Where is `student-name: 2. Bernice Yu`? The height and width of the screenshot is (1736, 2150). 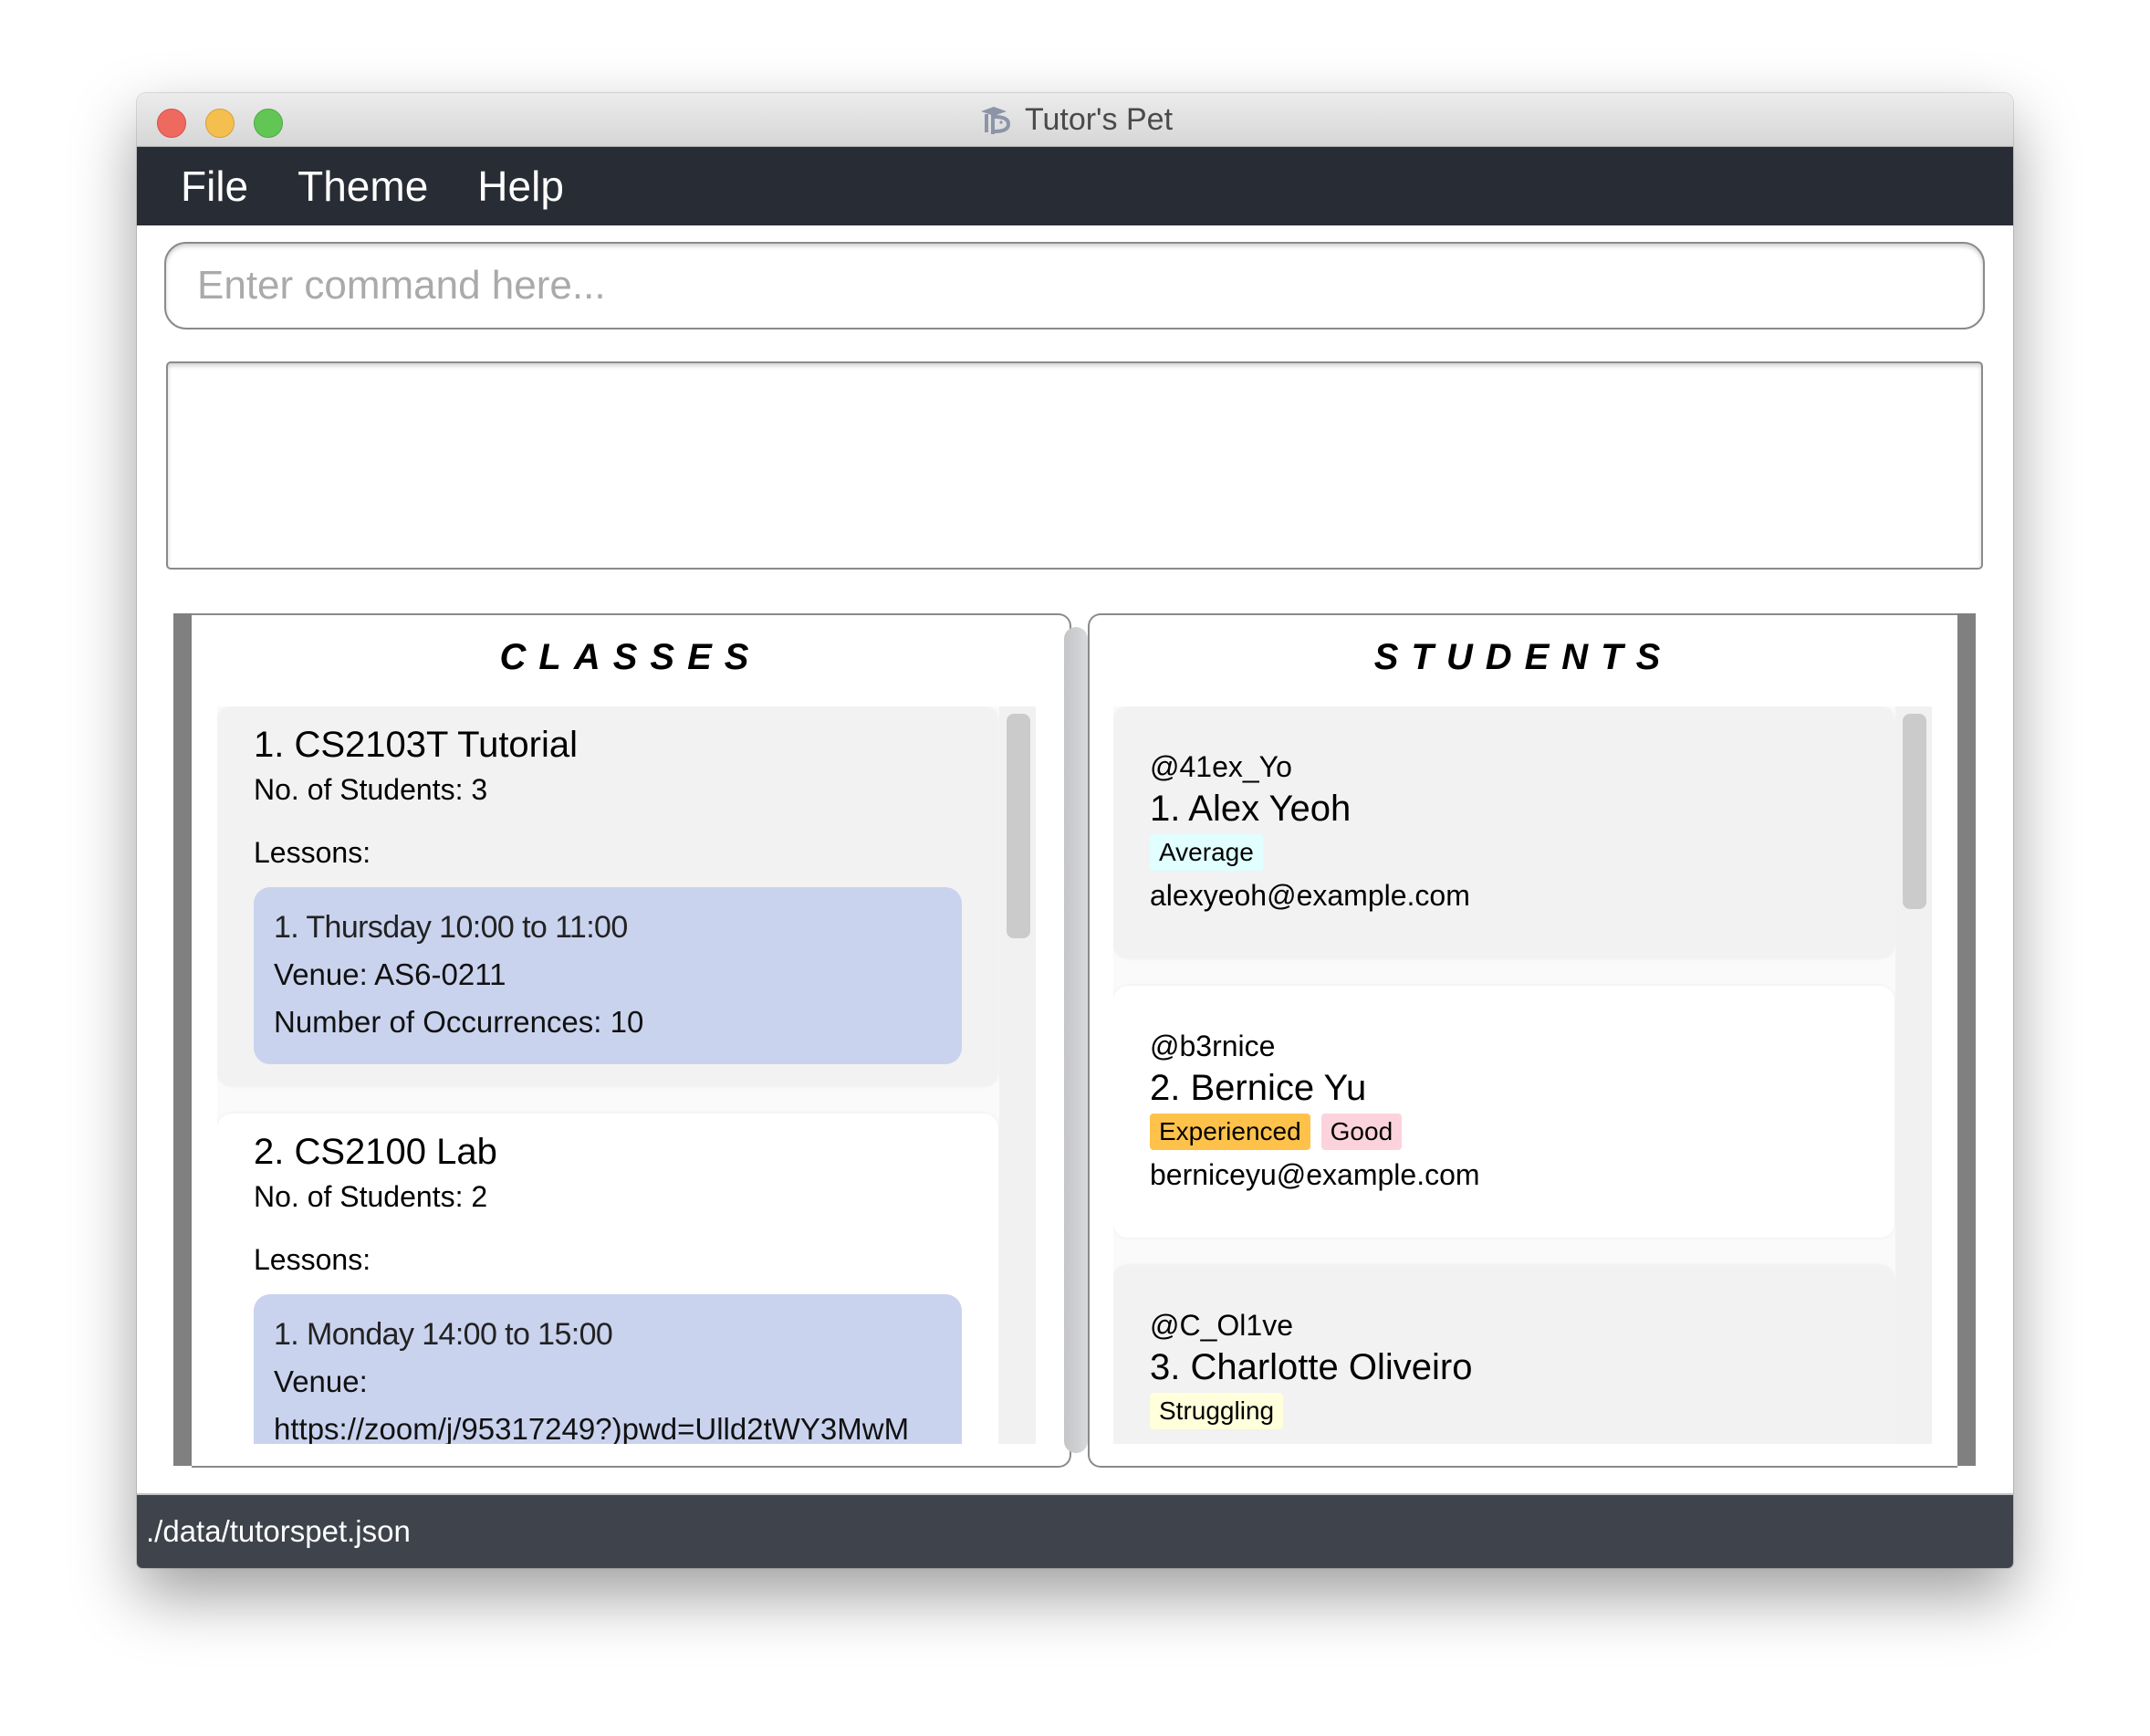 student-name: 2. Bernice Yu is located at coordinates (1259, 1088).